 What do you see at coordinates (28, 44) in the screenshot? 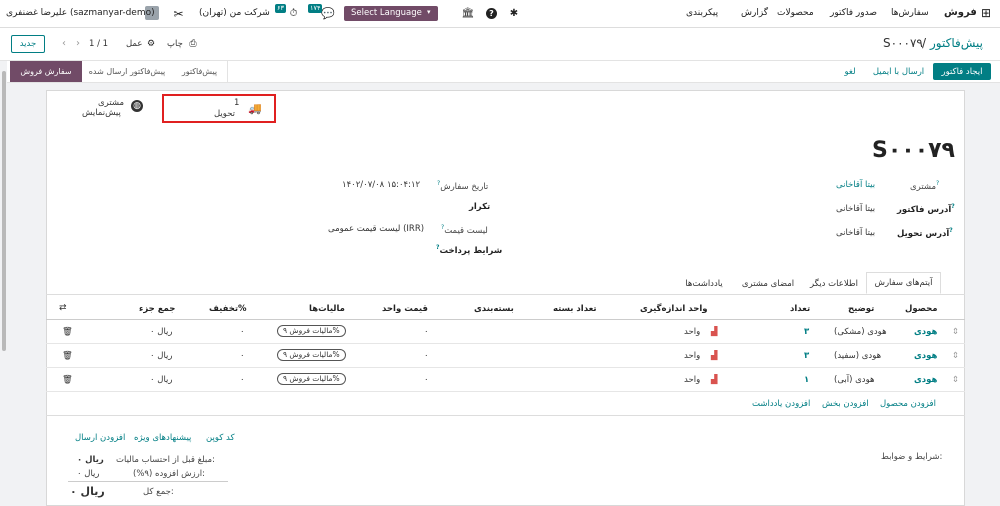
I see `new-button: جدید` at bounding box center [28, 44].